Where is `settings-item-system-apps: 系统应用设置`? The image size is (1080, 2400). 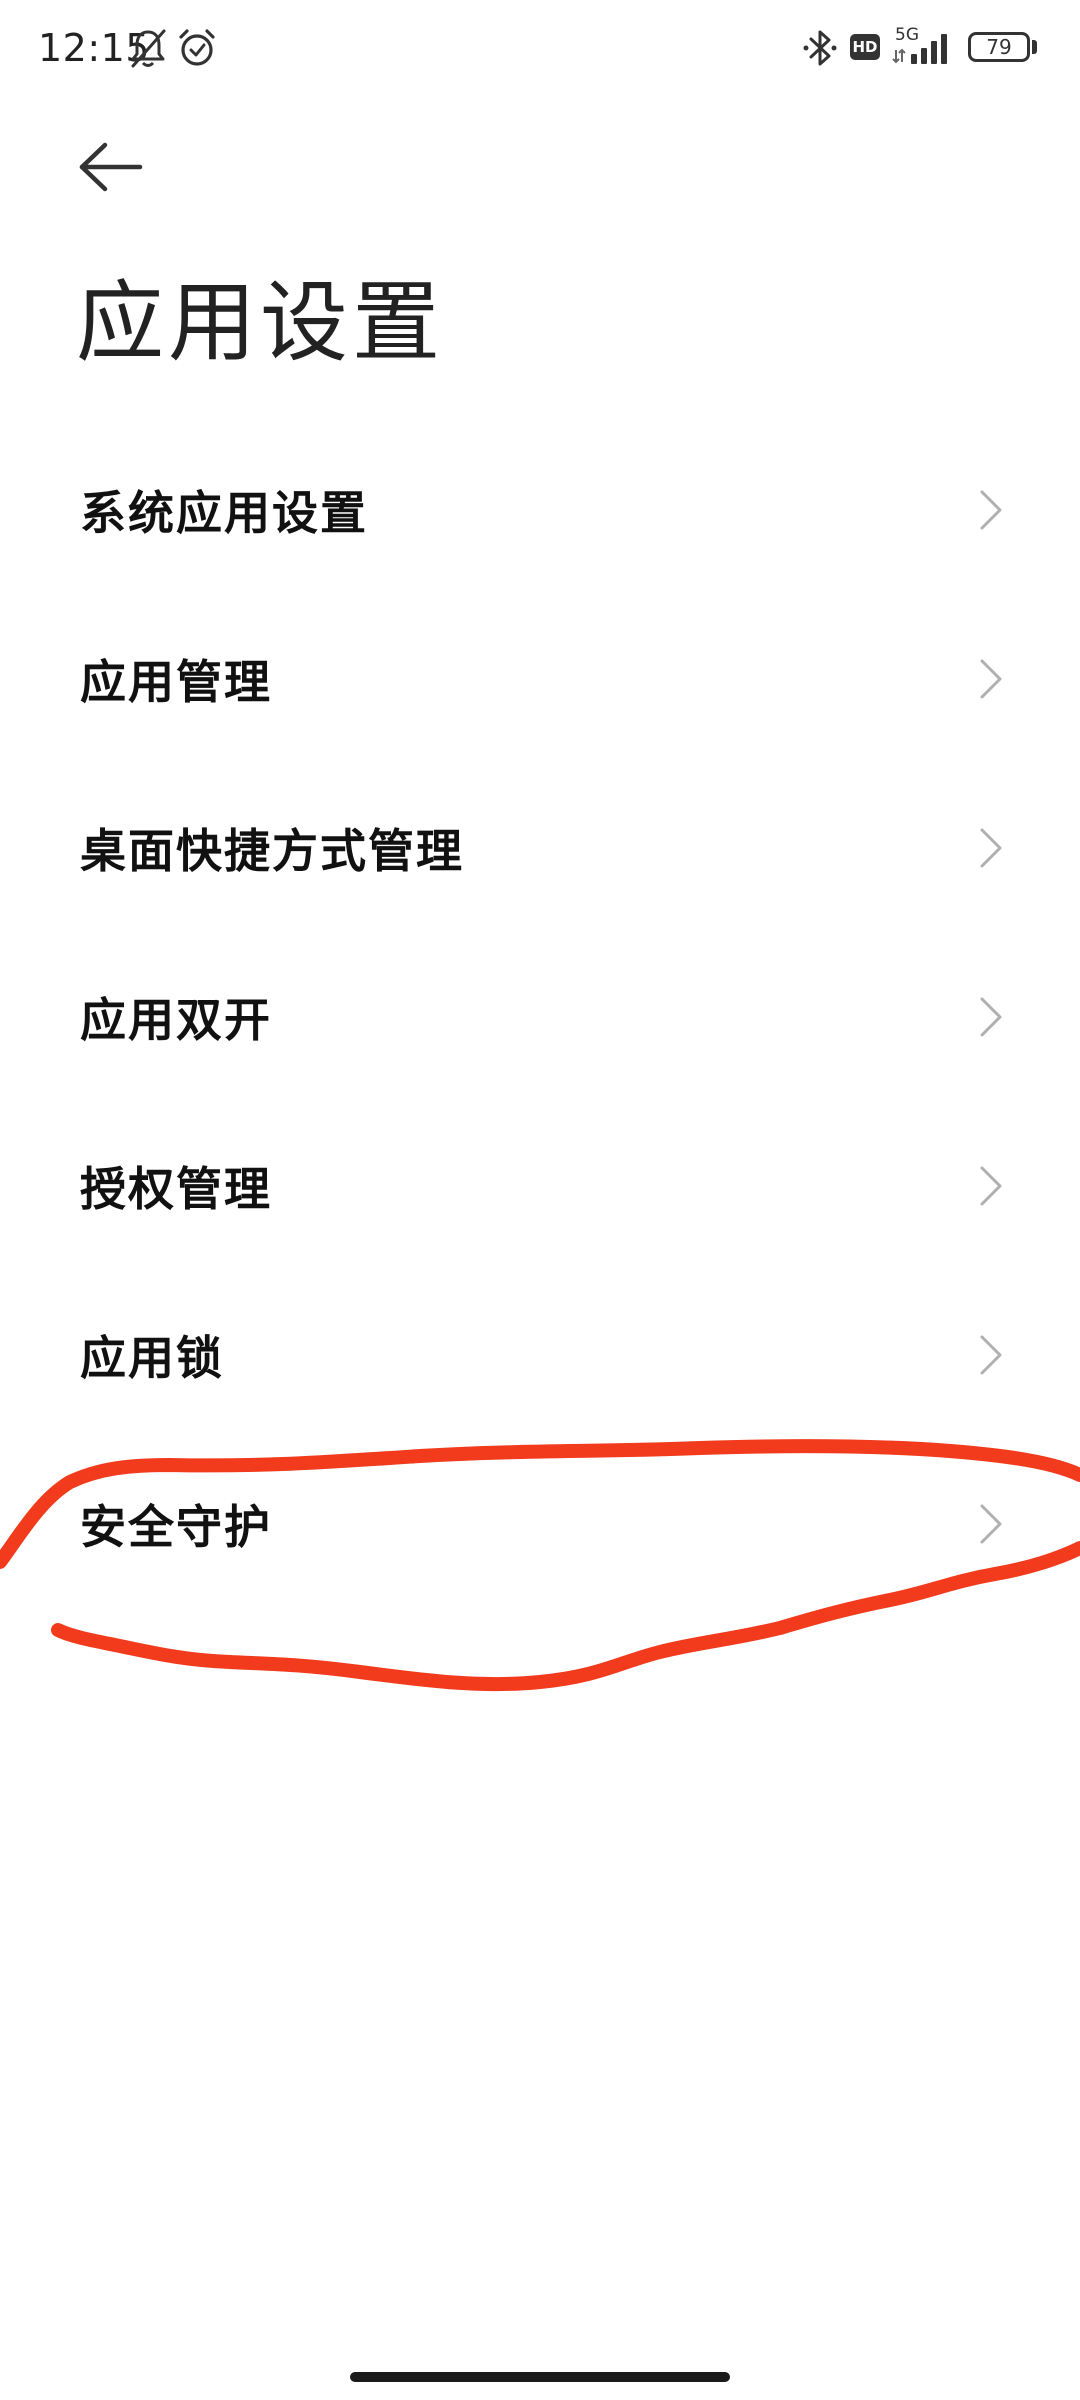 settings-item-system-apps: 系统应用设置 is located at coordinates (540, 509).